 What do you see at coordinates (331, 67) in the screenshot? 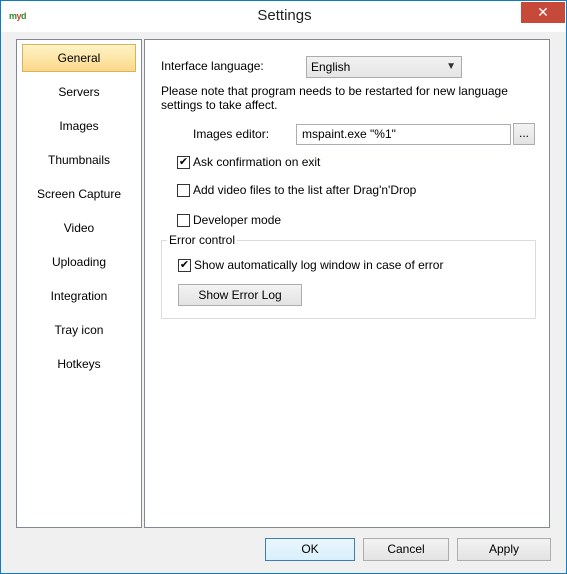
I see `interface-language-value: English` at bounding box center [331, 67].